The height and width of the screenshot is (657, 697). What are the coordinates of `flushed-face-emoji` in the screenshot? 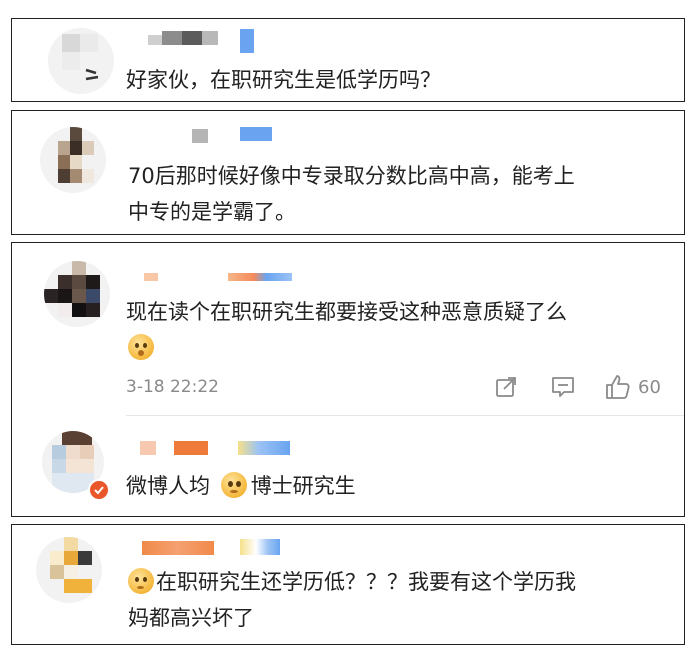 It's located at (141, 347).